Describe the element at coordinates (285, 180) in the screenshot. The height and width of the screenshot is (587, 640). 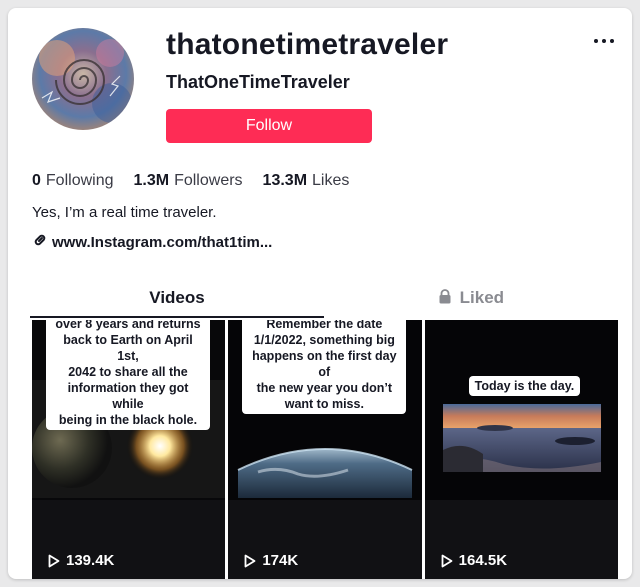
I see `stat-likes-value: 13.3M` at that location.